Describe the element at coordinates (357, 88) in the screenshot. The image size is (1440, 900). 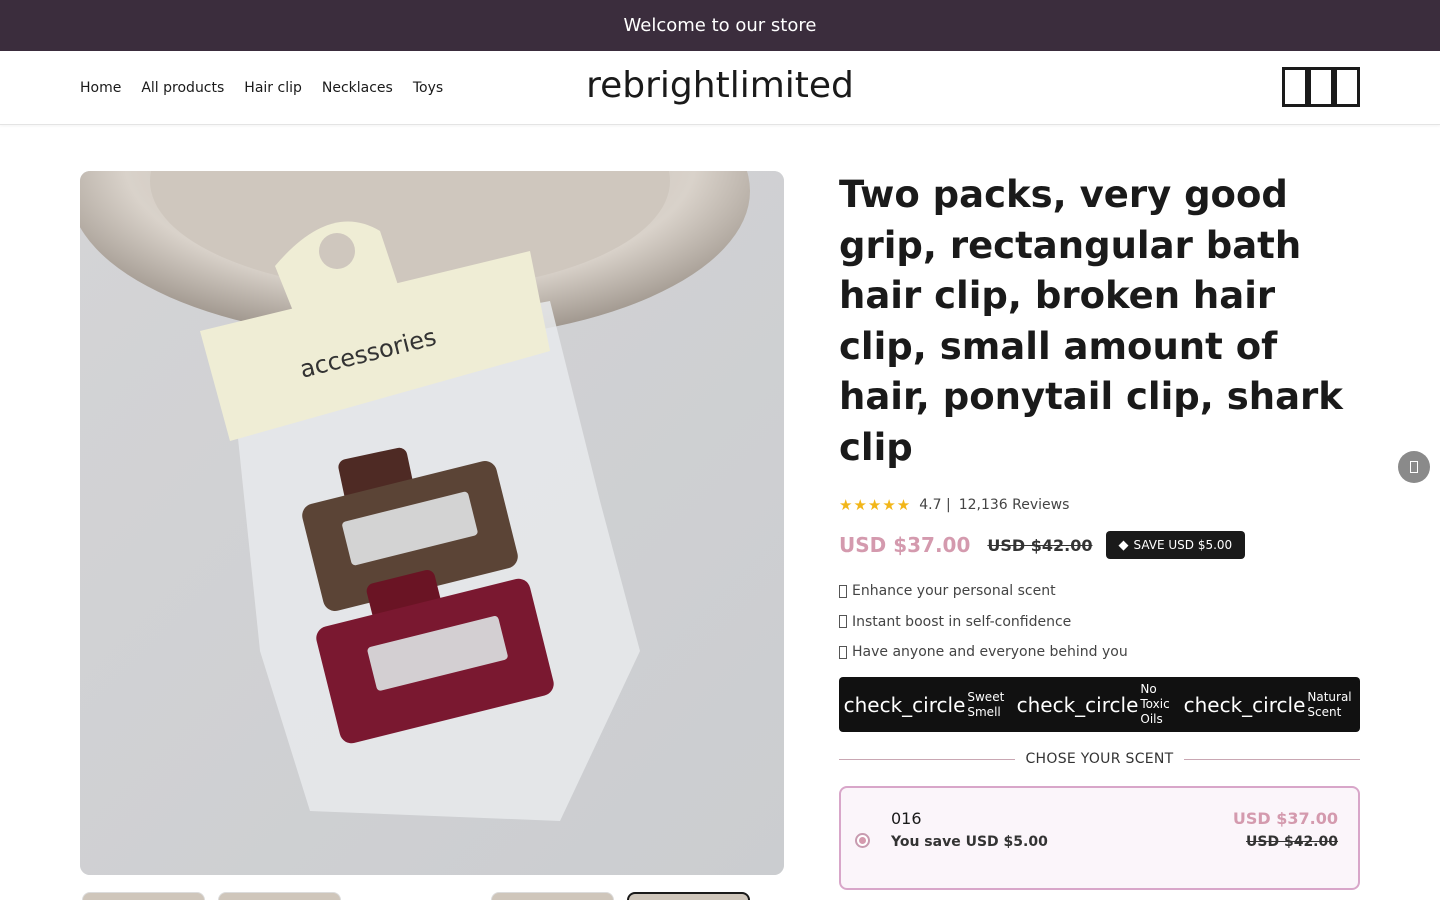
I see `nav-item-necklaces: Necklaces` at that location.